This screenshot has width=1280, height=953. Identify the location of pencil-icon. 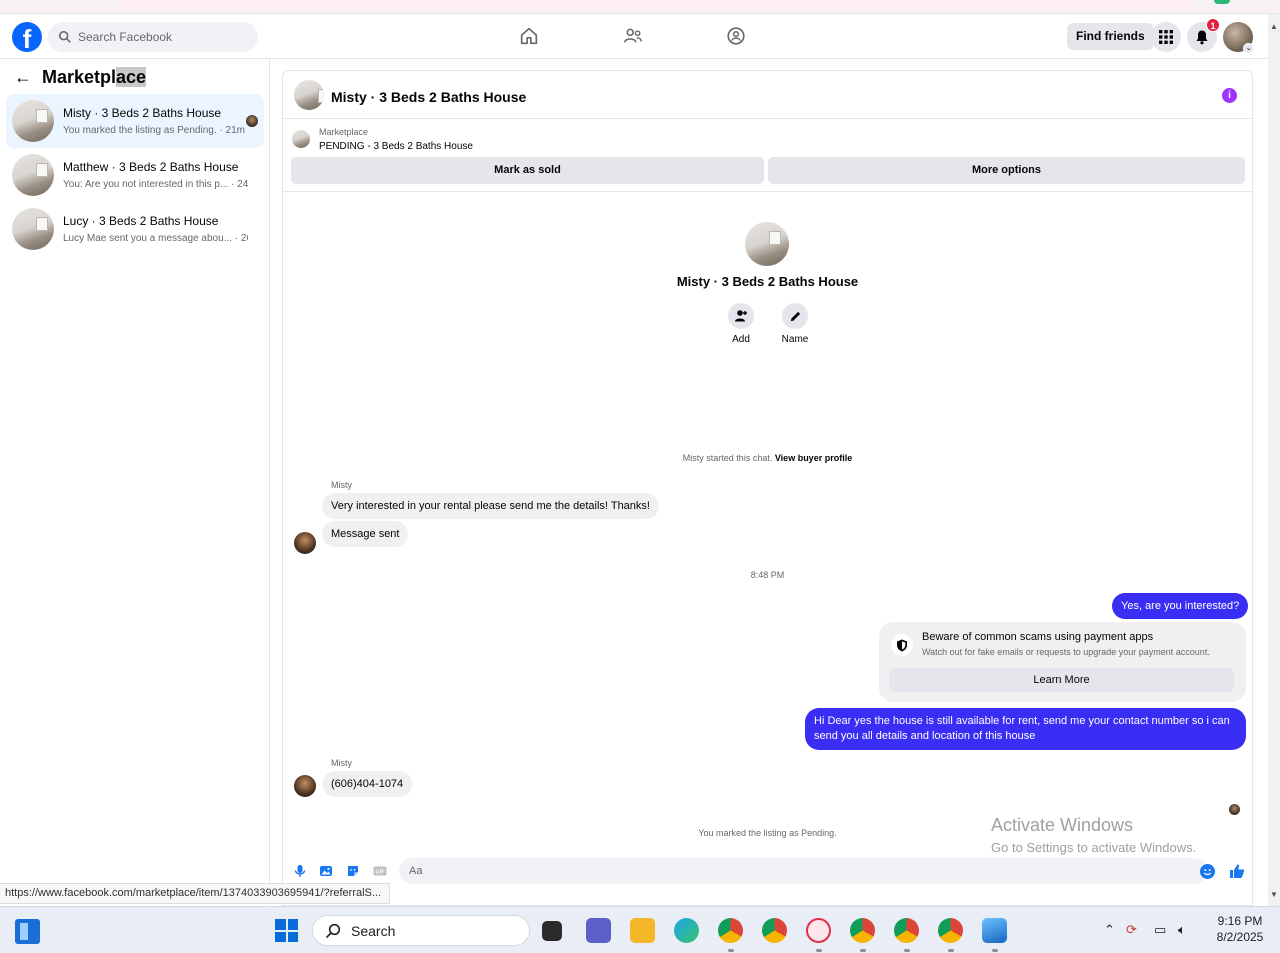
(795, 316).